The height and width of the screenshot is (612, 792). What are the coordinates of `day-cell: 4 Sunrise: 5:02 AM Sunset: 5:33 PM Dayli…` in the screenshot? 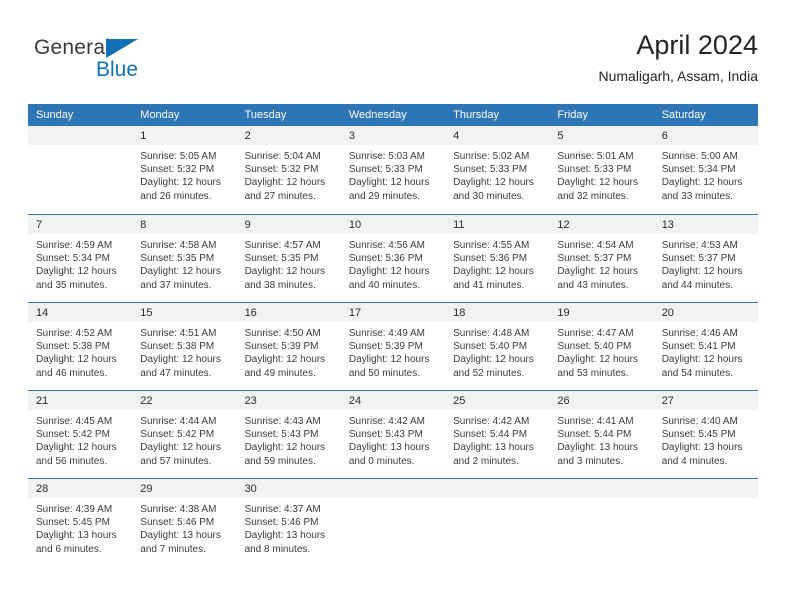 It's located at (497, 170).